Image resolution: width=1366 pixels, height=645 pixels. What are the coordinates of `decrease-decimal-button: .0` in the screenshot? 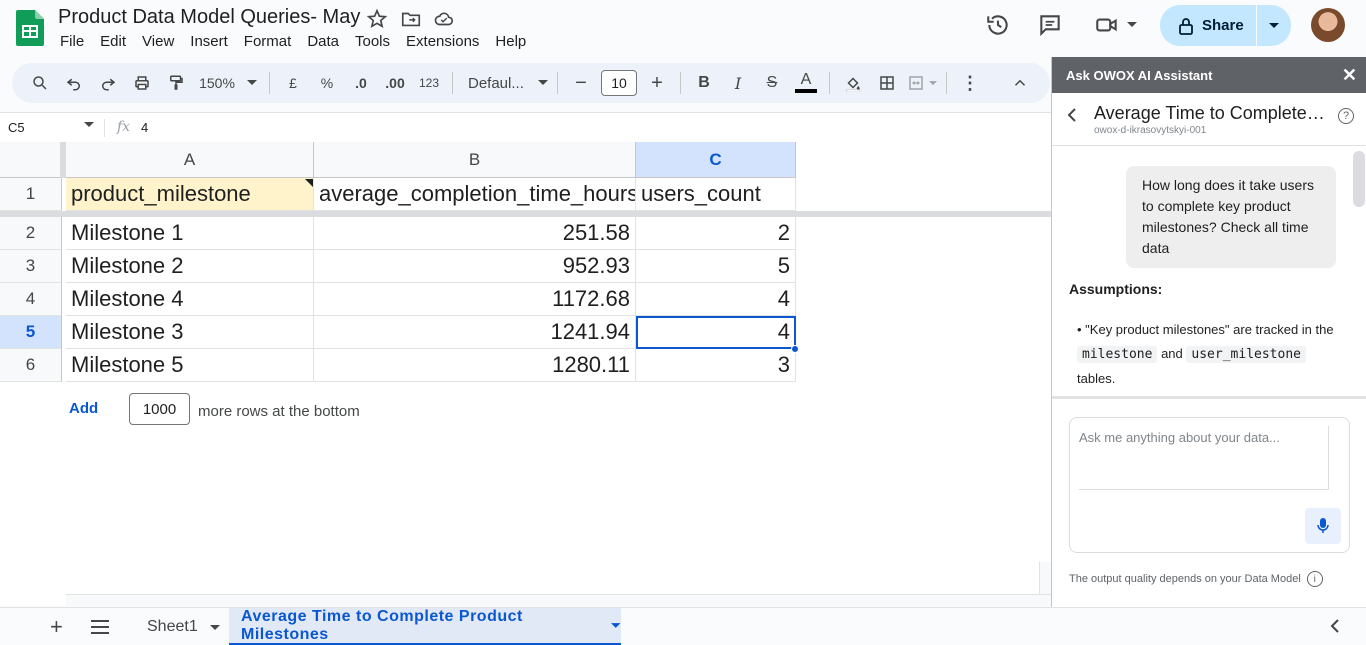 It's located at (361, 83).